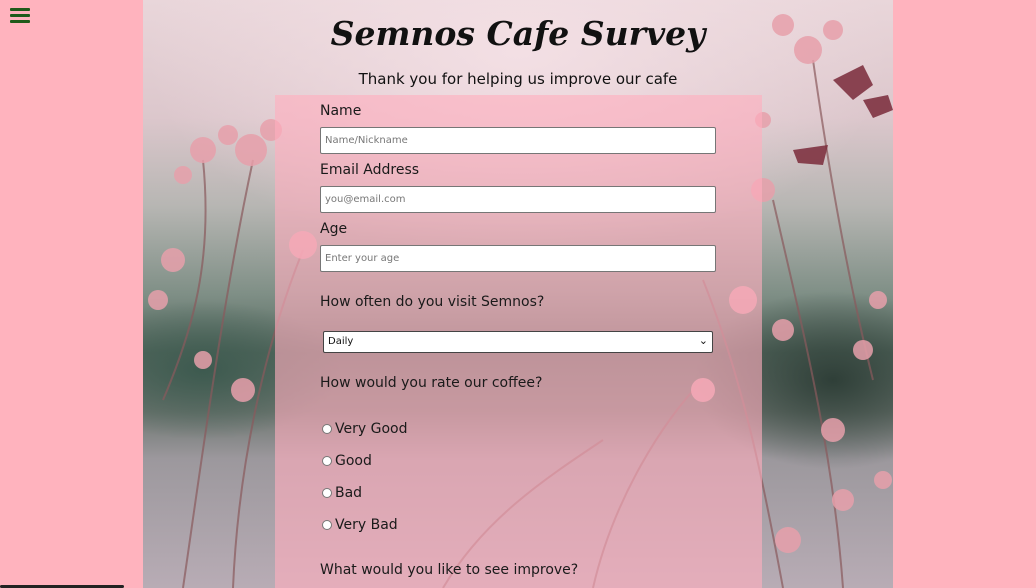  I want to click on rating-option-label: Very Bad, so click(366, 525).